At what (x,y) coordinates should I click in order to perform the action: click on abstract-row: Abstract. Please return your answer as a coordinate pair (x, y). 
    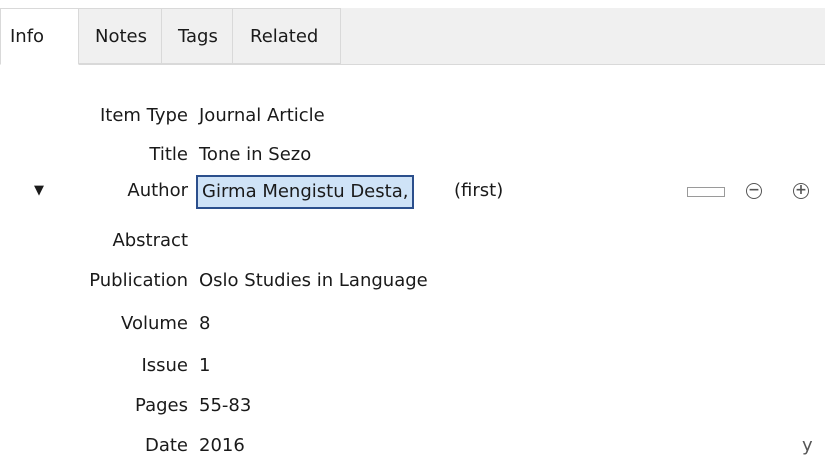
    Looking at the image, I should click on (412, 241).